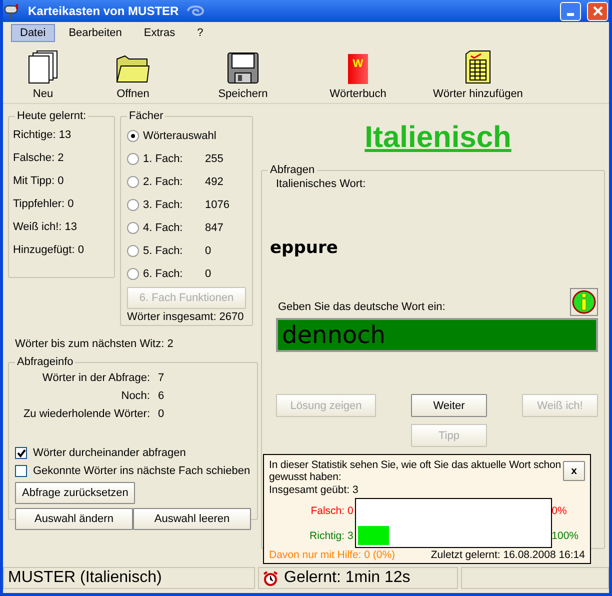 This screenshot has height=596, width=612. Describe the element at coordinates (135, 396) in the screenshot. I see `info-label: Noch:` at that location.